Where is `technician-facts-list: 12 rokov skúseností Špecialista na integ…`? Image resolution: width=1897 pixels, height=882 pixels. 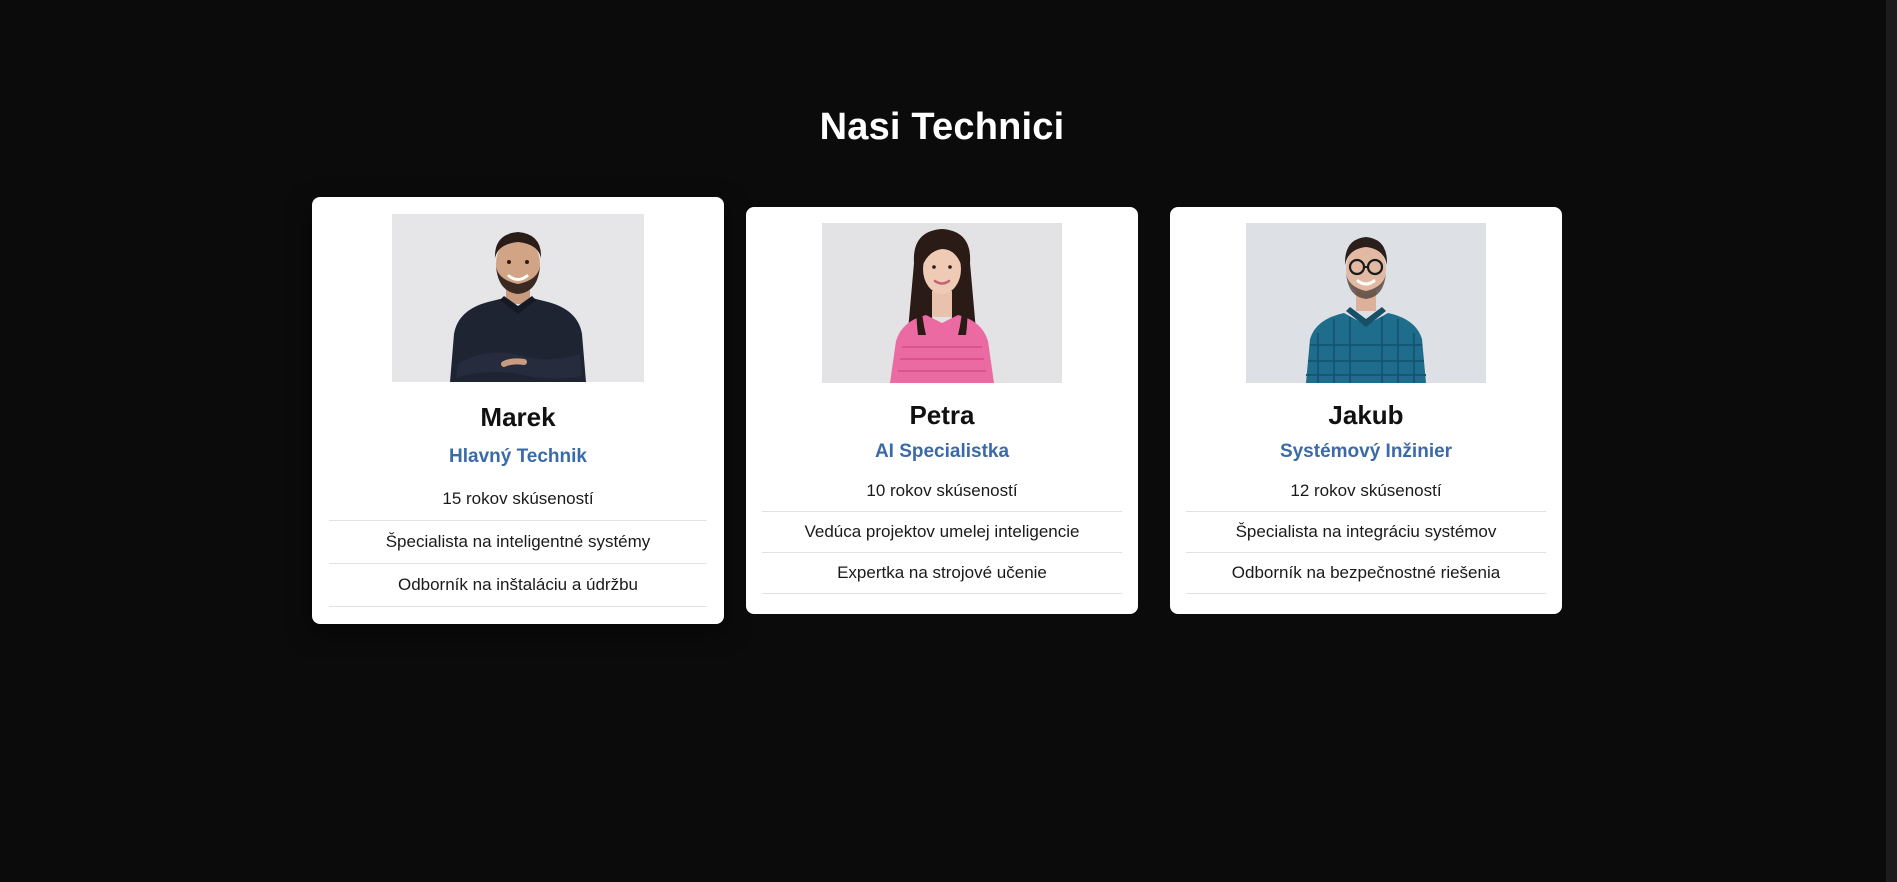
technician-facts-list: 12 rokov skúseností Špecialista na integ… is located at coordinates (1366, 532).